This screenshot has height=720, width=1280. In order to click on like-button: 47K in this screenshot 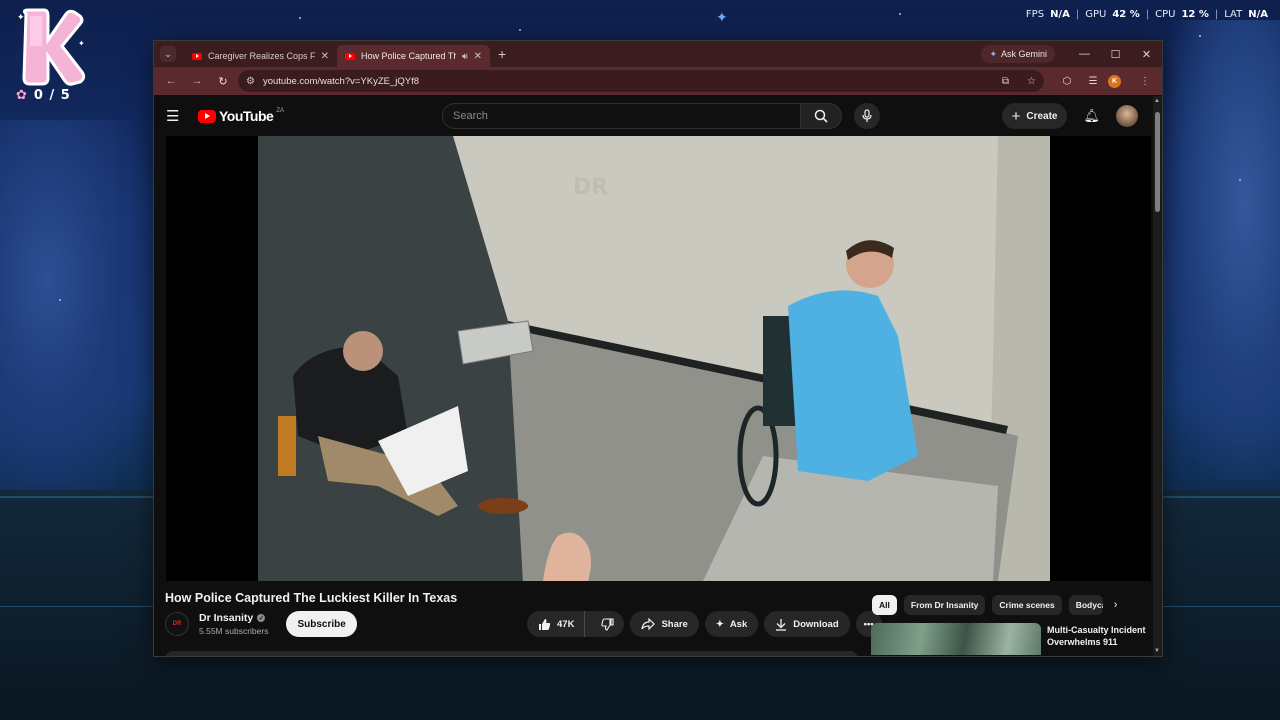, I will do `click(556, 624)`.